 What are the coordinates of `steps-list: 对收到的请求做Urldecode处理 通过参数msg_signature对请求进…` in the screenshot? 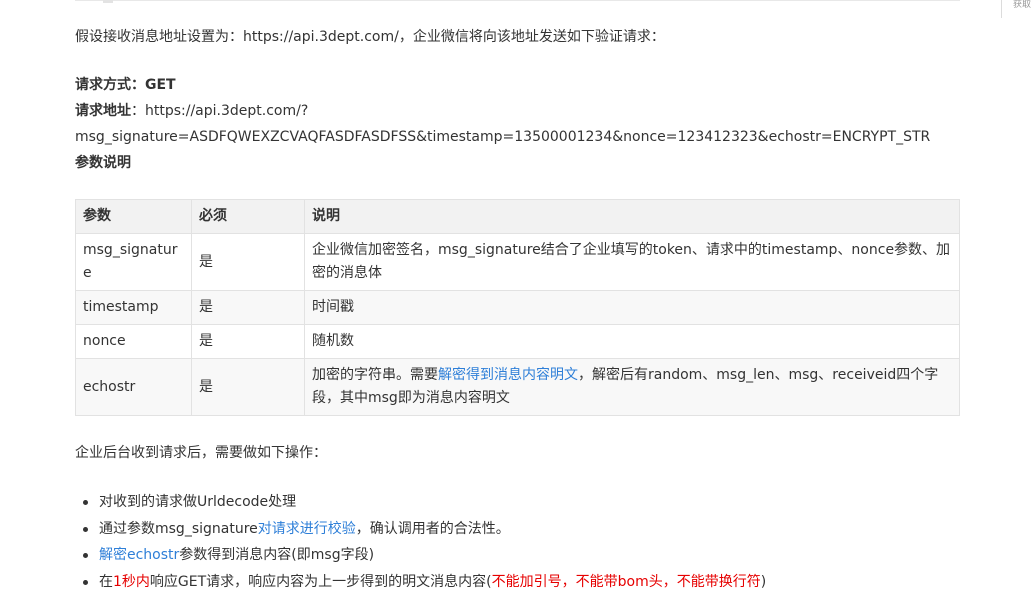 It's located at (420, 542).